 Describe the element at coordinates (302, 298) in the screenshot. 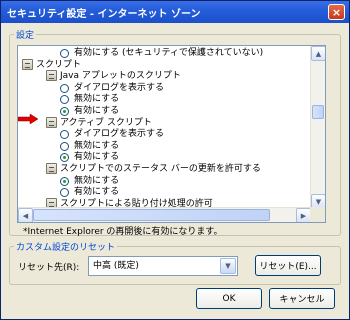

I see `cancel-button: キャンセル` at that location.